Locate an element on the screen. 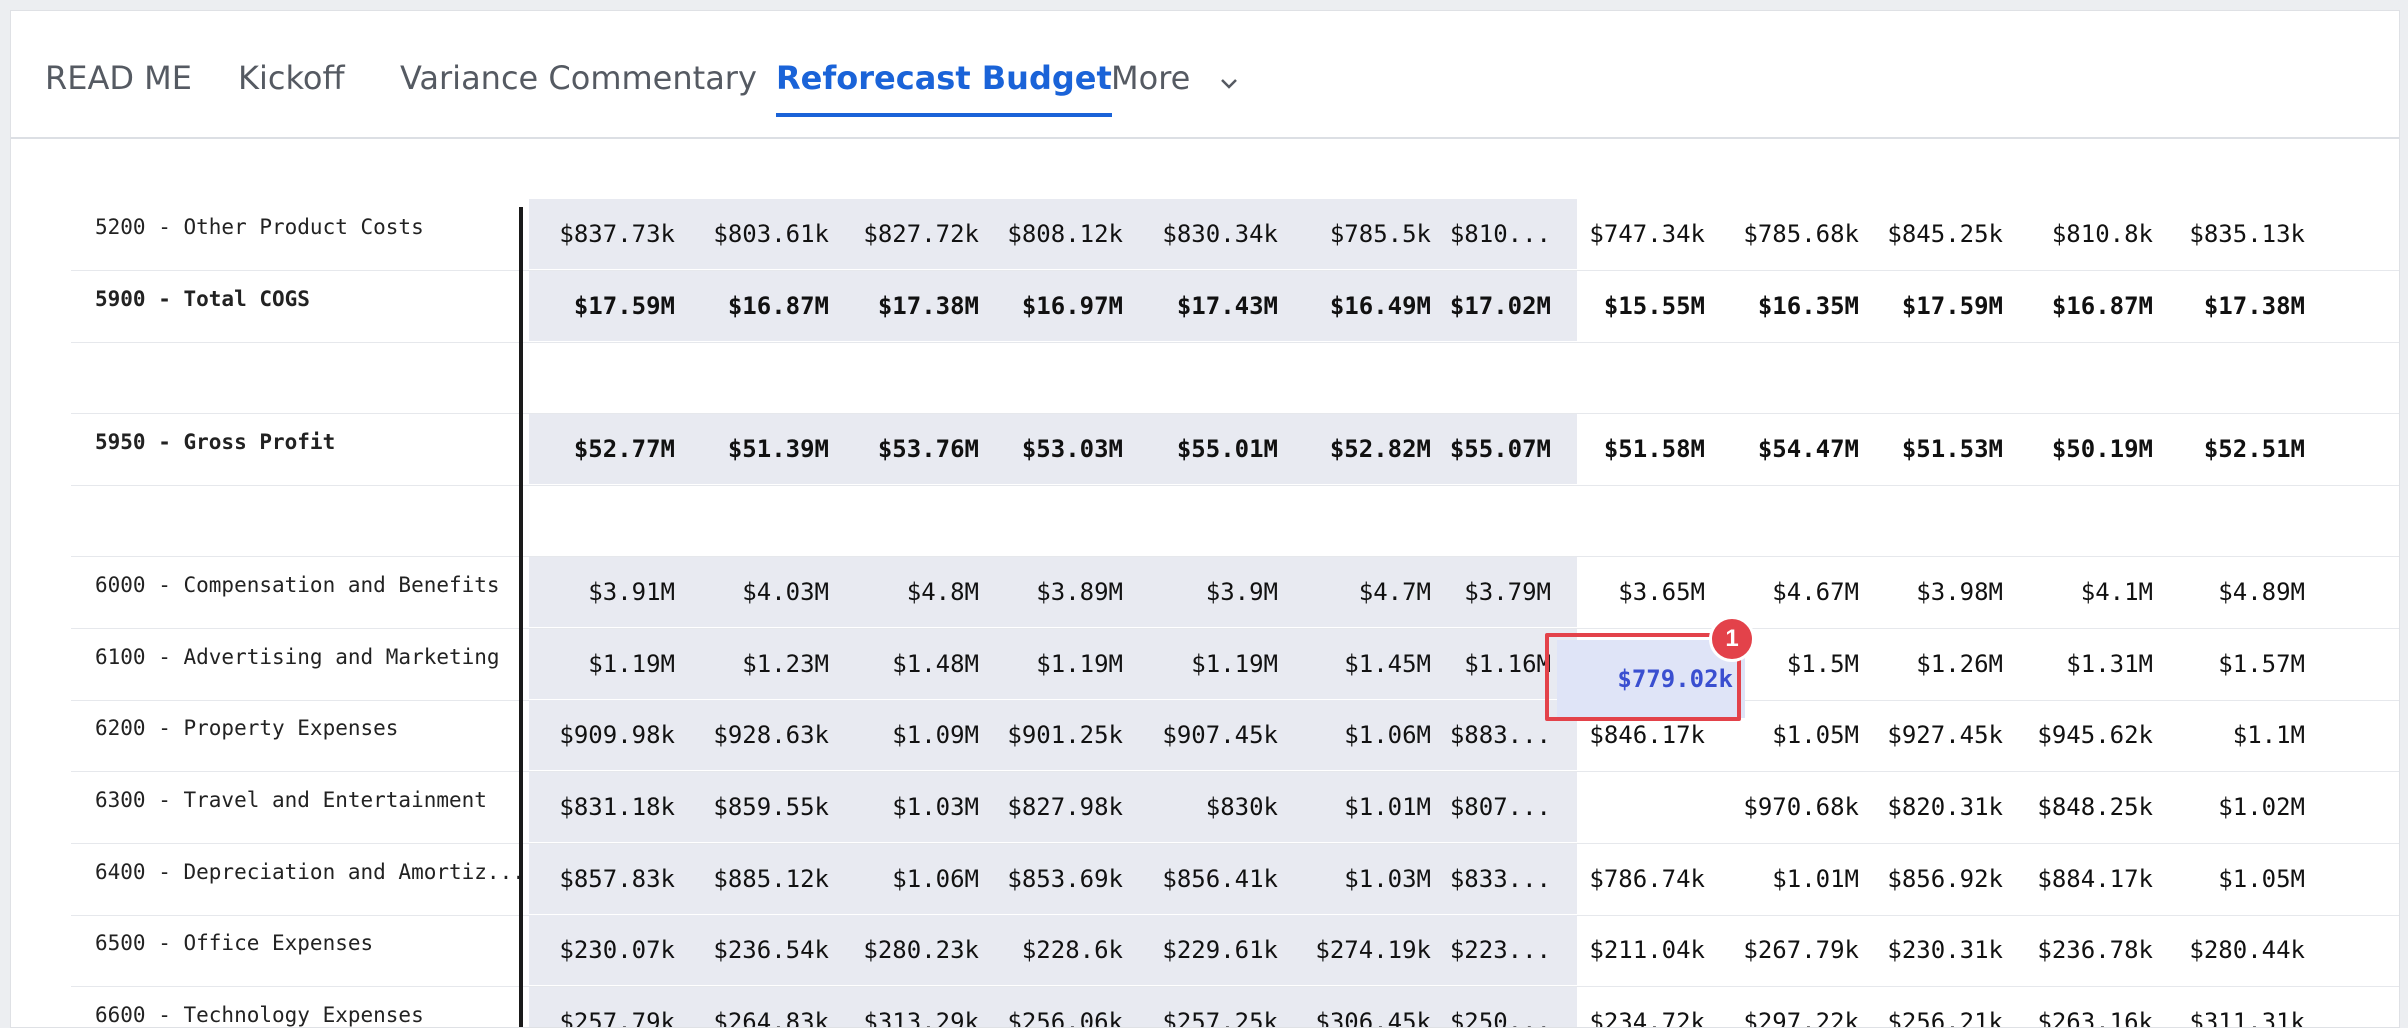 The height and width of the screenshot is (1028, 2408). table-cell: $228.6k is located at coordinates (1053, 950).